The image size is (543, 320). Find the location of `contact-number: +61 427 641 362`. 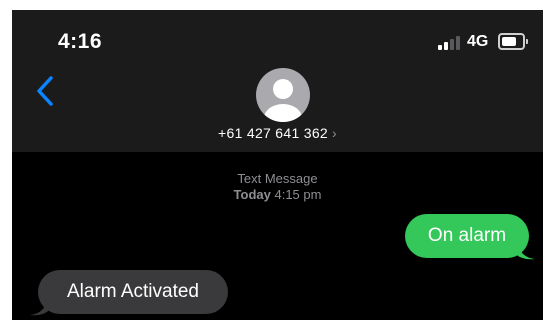

contact-number: +61 427 641 362 is located at coordinates (273, 133).